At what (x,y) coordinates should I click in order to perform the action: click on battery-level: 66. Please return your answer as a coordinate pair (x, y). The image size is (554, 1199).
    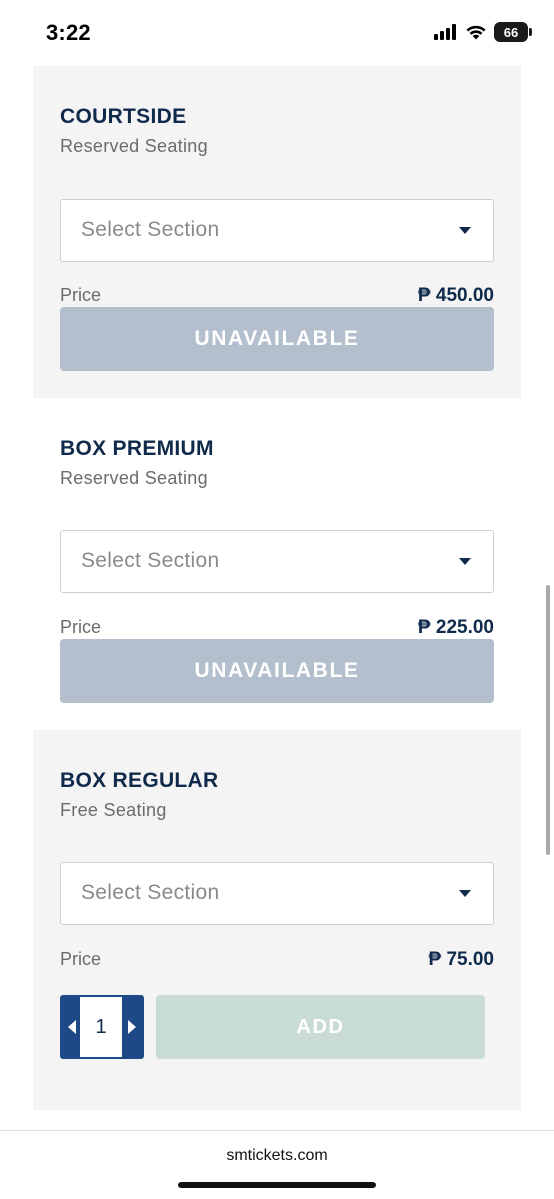
    Looking at the image, I should click on (511, 32).